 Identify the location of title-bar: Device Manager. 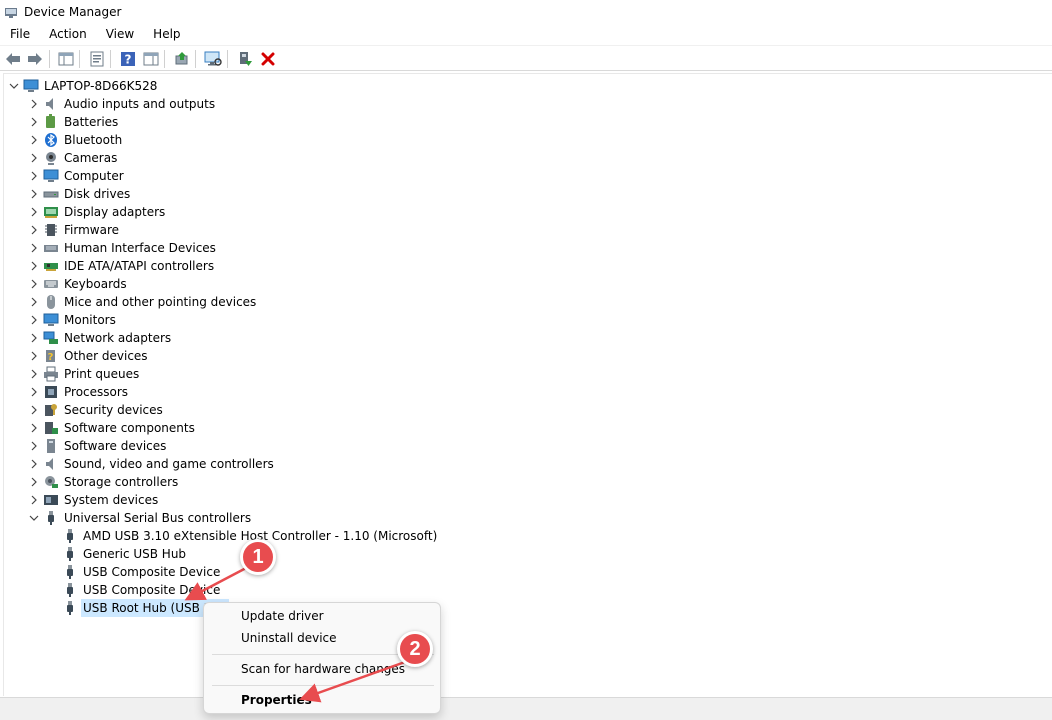
(526, 11).